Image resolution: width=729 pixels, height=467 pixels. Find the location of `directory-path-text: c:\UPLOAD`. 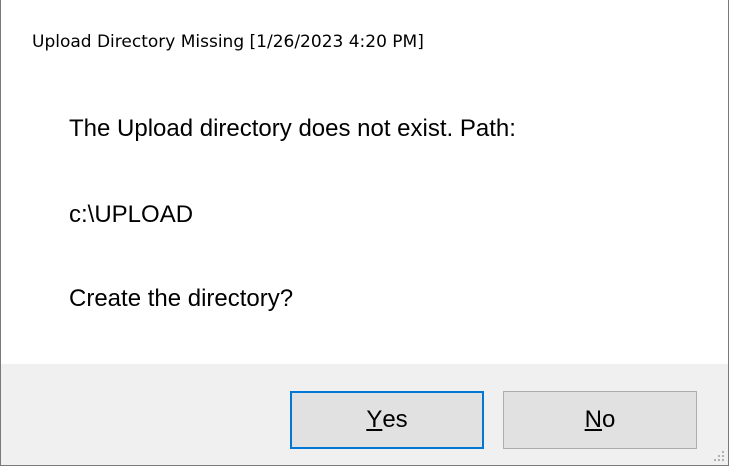

directory-path-text: c:\UPLOAD is located at coordinates (131, 214).